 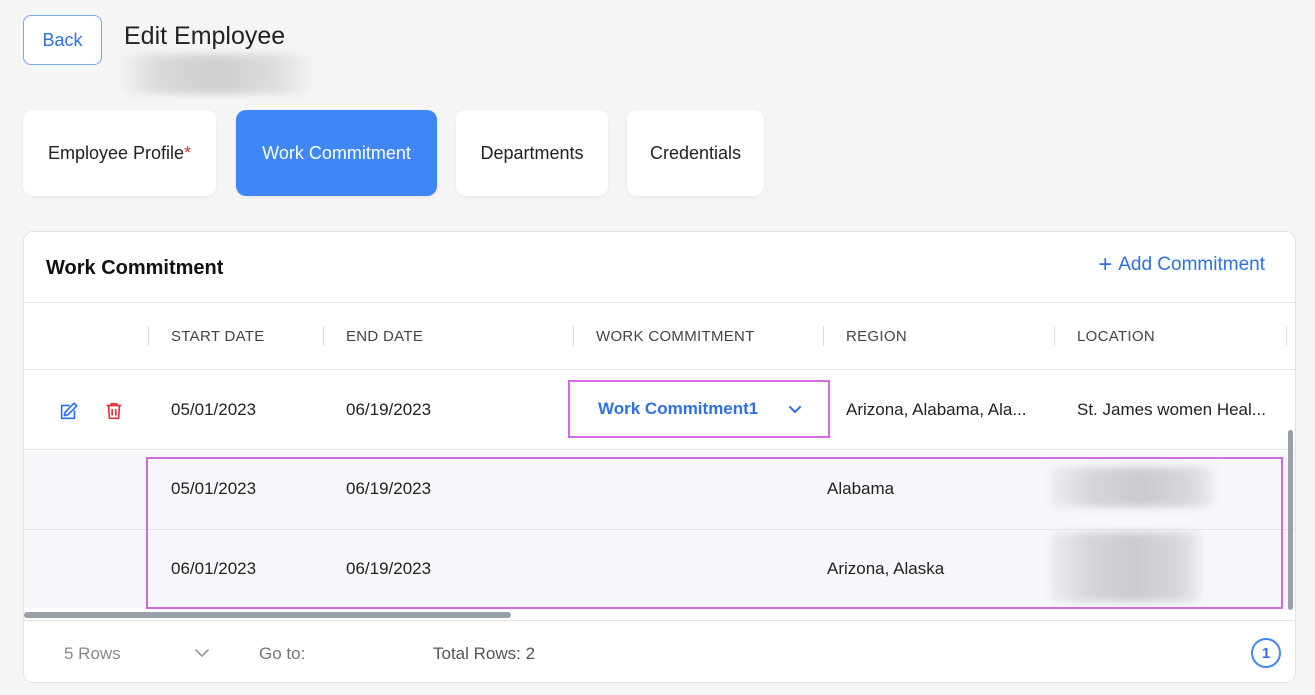 What do you see at coordinates (886, 568) in the screenshot?
I see `region-cell: Arizona, Alaska` at bounding box center [886, 568].